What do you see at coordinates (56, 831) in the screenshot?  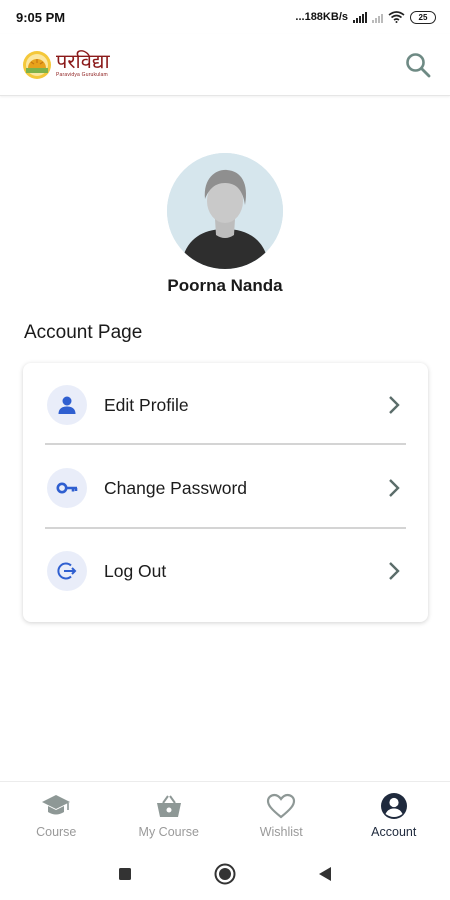 I see `nav-label: Course` at bounding box center [56, 831].